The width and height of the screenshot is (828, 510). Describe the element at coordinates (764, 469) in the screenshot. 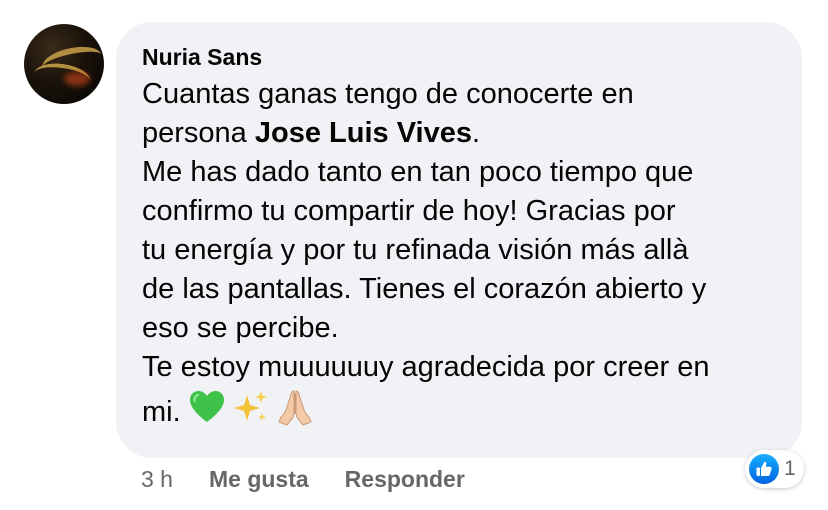

I see `like-icon` at that location.